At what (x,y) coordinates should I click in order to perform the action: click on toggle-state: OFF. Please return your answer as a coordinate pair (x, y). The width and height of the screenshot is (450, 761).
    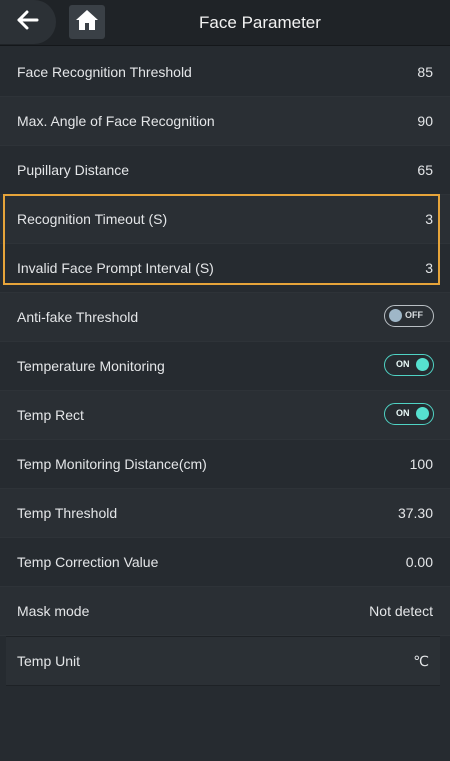
    Looking at the image, I should click on (414, 315).